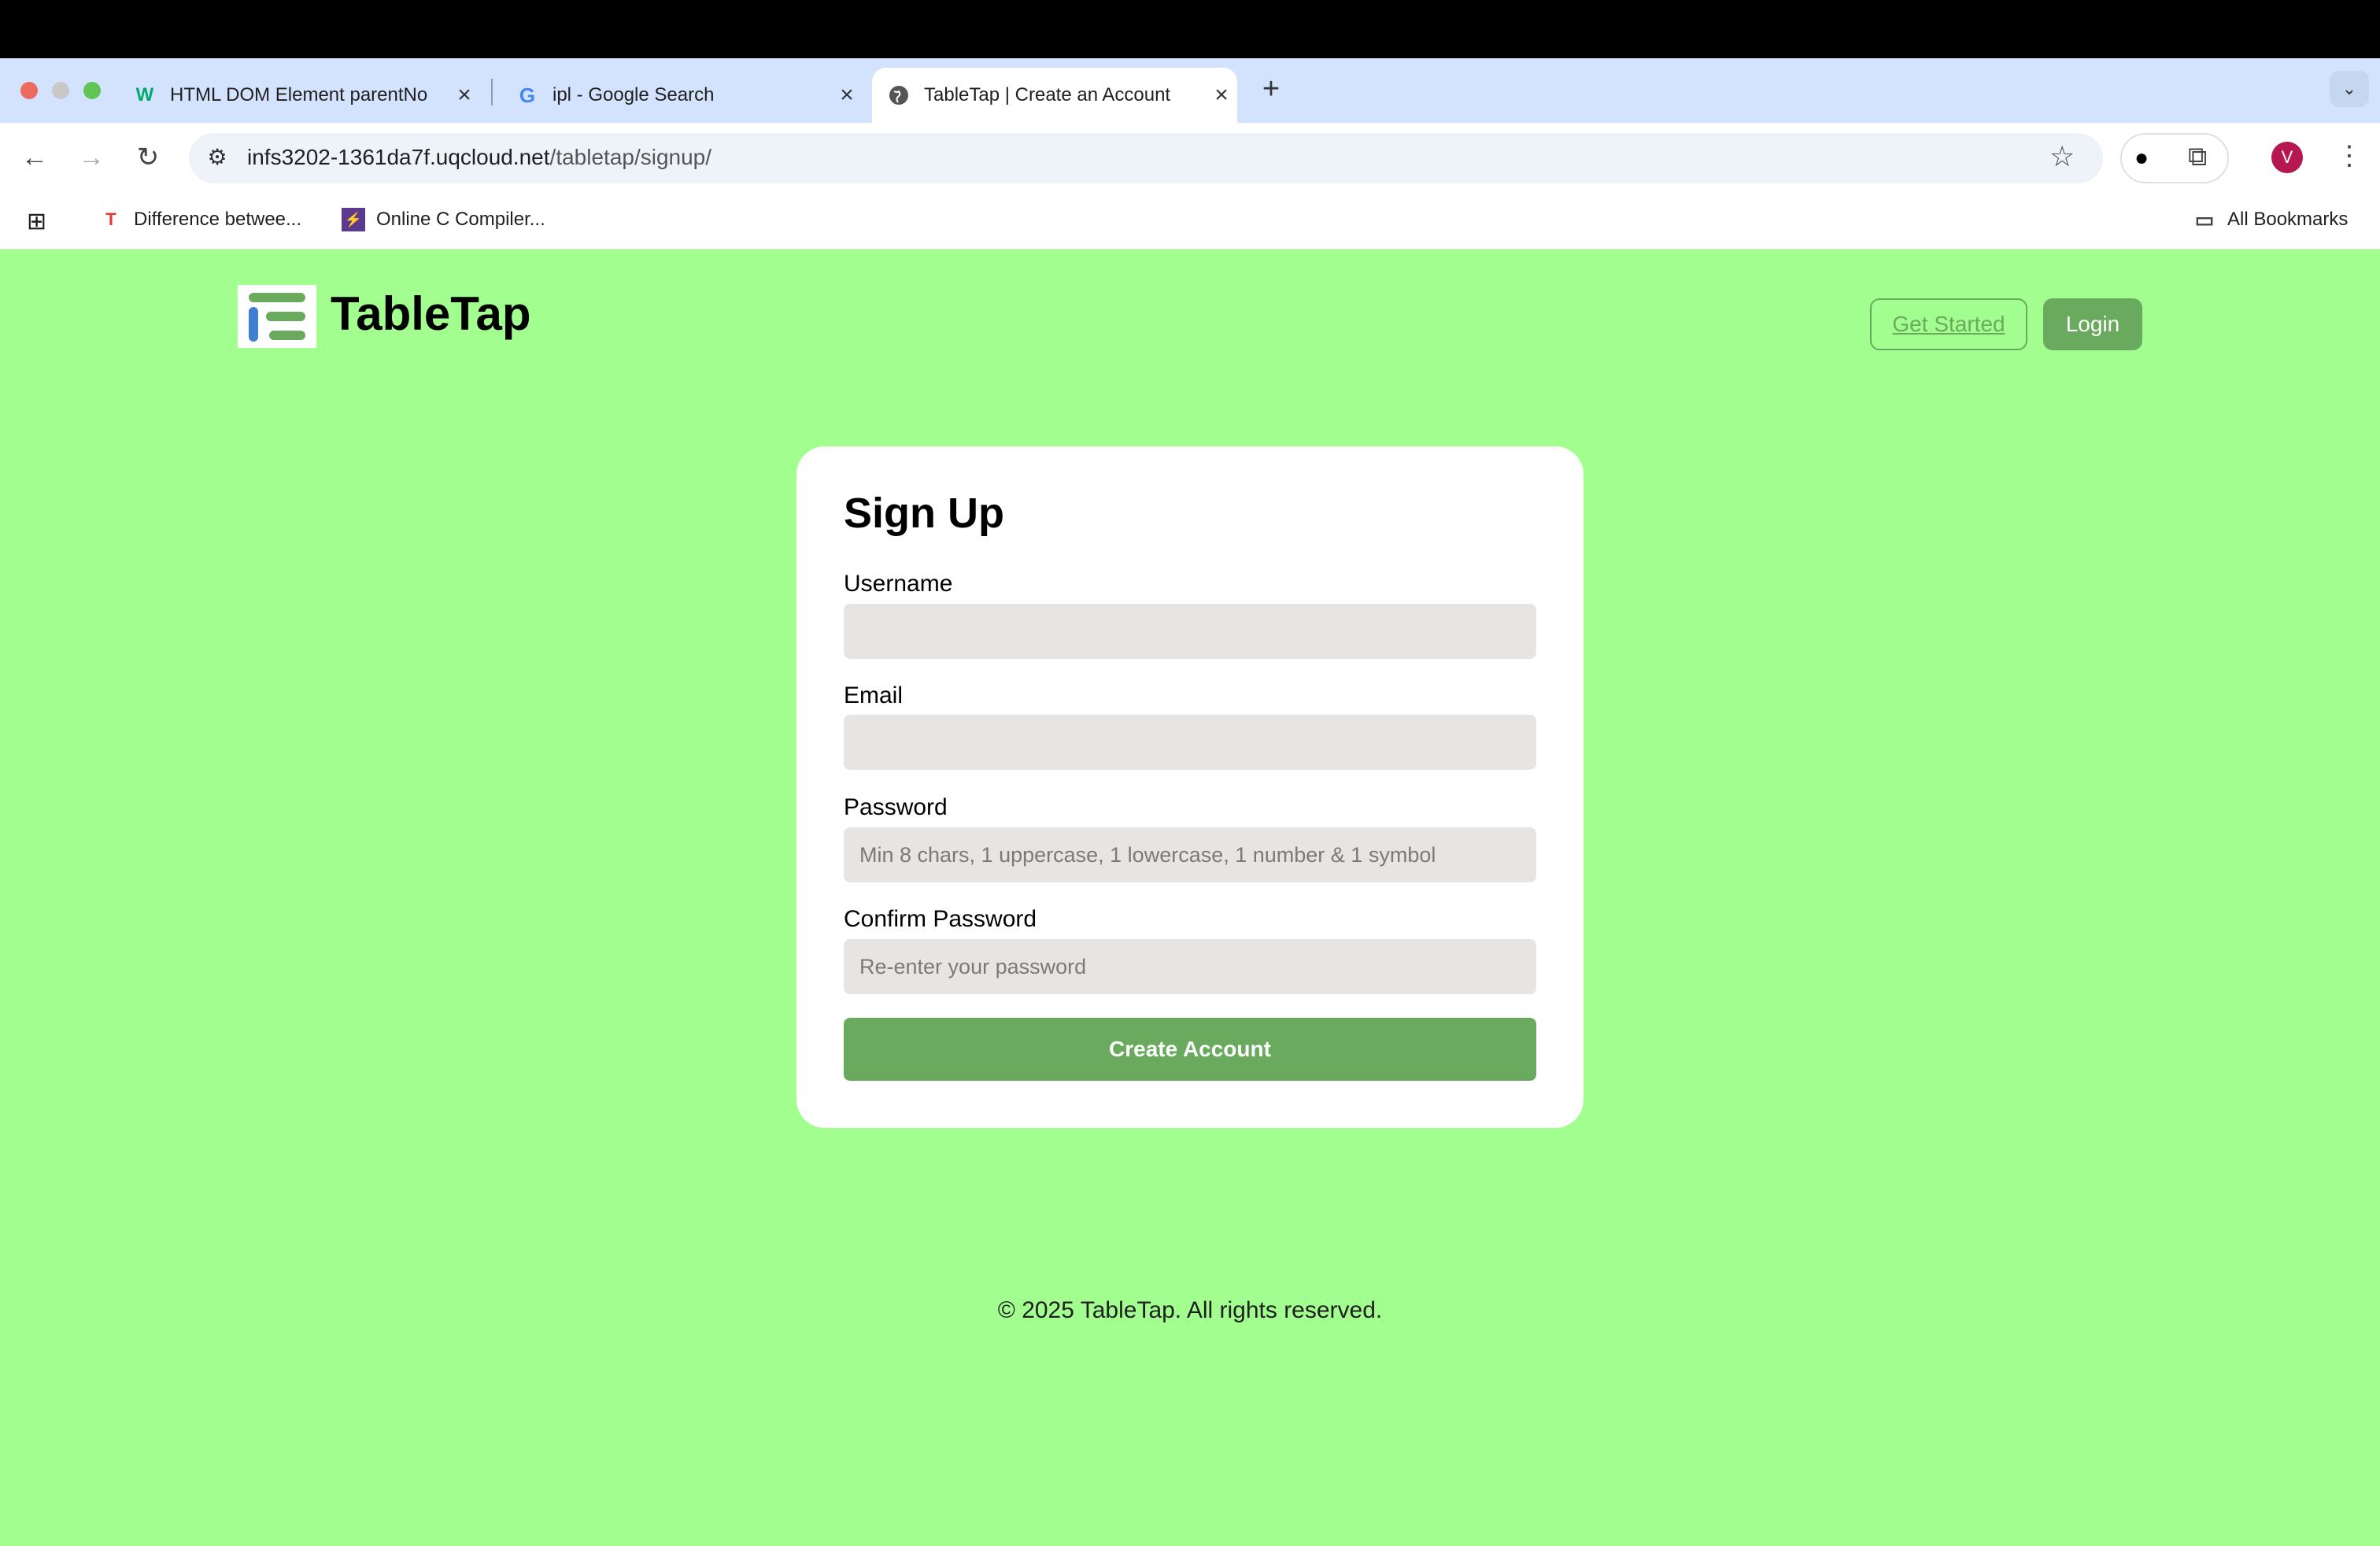 Image resolution: width=2380 pixels, height=1546 pixels. What do you see at coordinates (2092, 324) in the screenshot?
I see `login-button: Login` at bounding box center [2092, 324].